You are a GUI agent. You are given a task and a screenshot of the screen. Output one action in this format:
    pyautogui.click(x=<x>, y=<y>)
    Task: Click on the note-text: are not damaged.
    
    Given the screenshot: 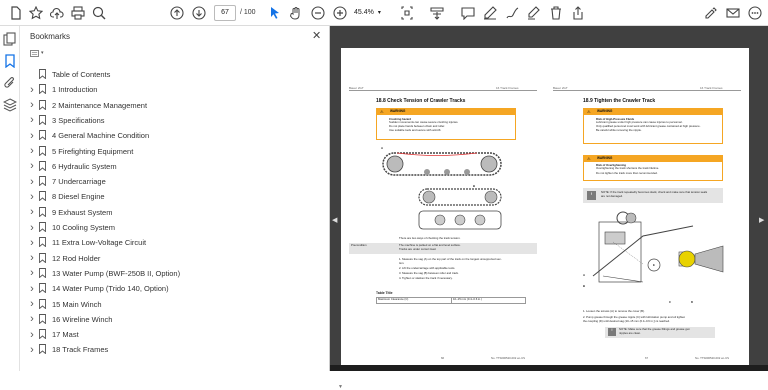 What is the action you would take?
    pyautogui.click(x=612, y=196)
    